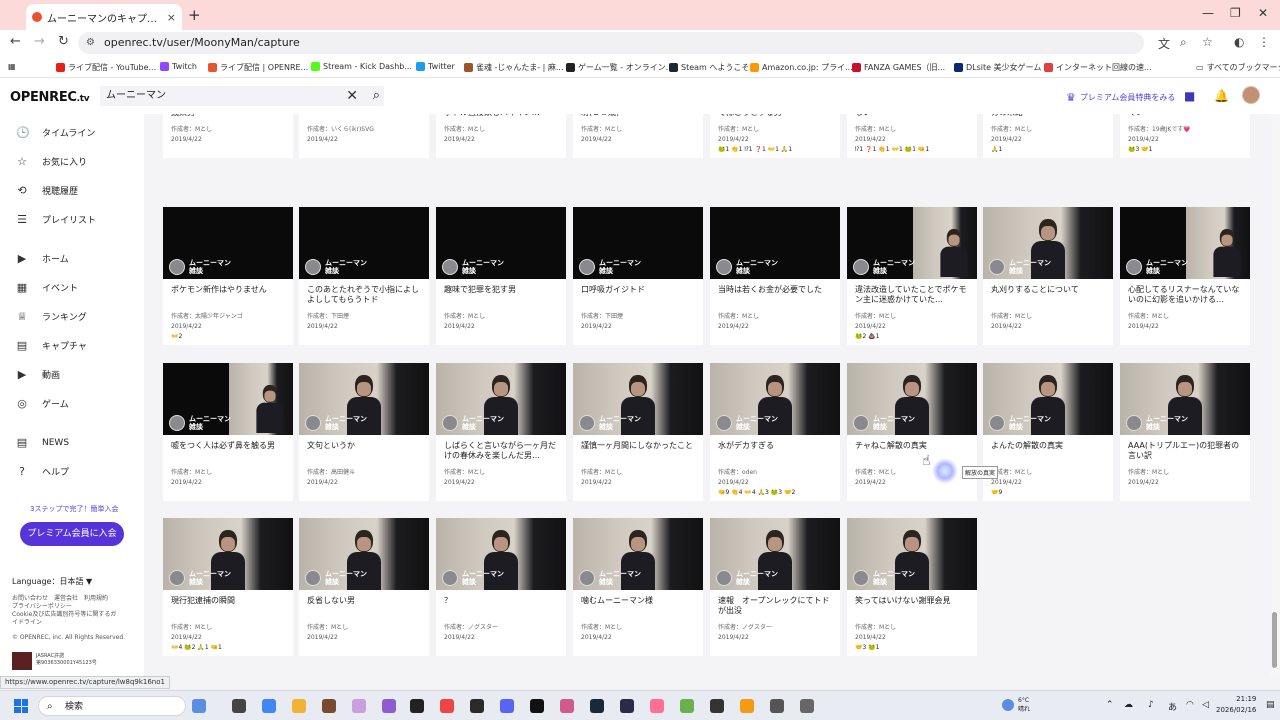 This screenshot has width=1280, height=720. Describe the element at coordinates (638, 295) in the screenshot. I see `capture-title: 口呼吸ガイジトド` at that location.